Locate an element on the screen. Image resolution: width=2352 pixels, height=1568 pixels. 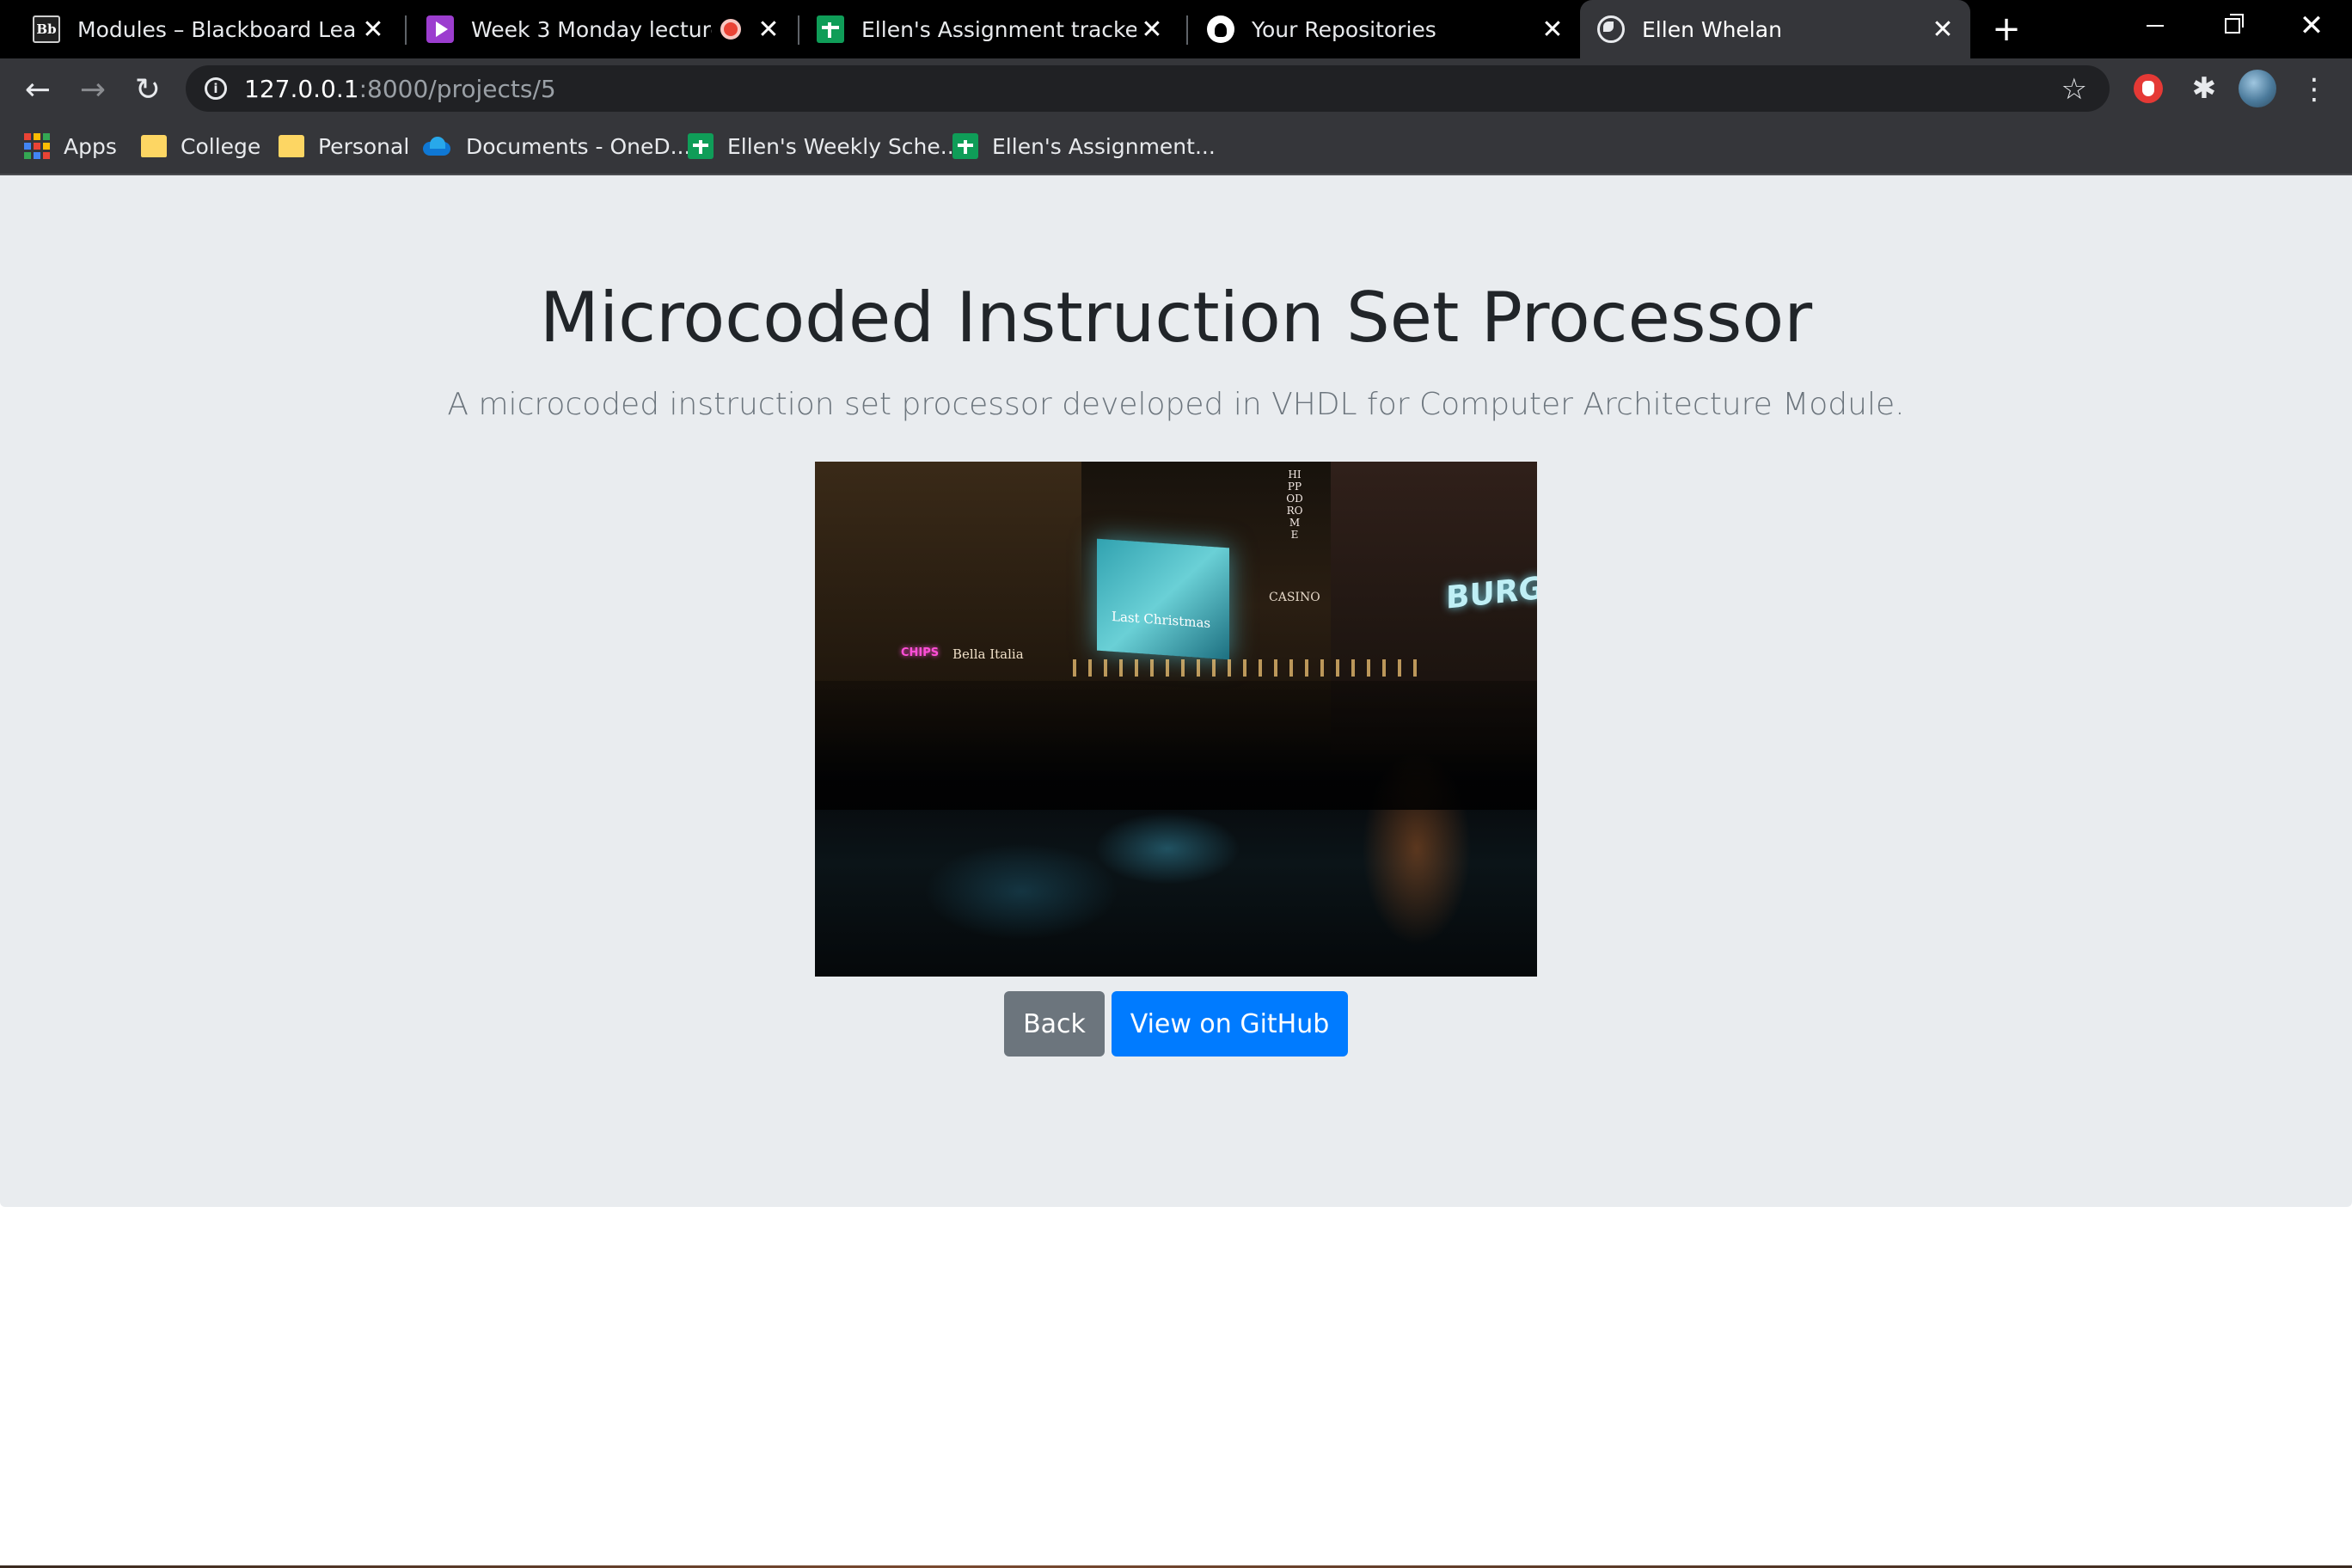
bookmark-personal: Personal is located at coordinates (344, 146).